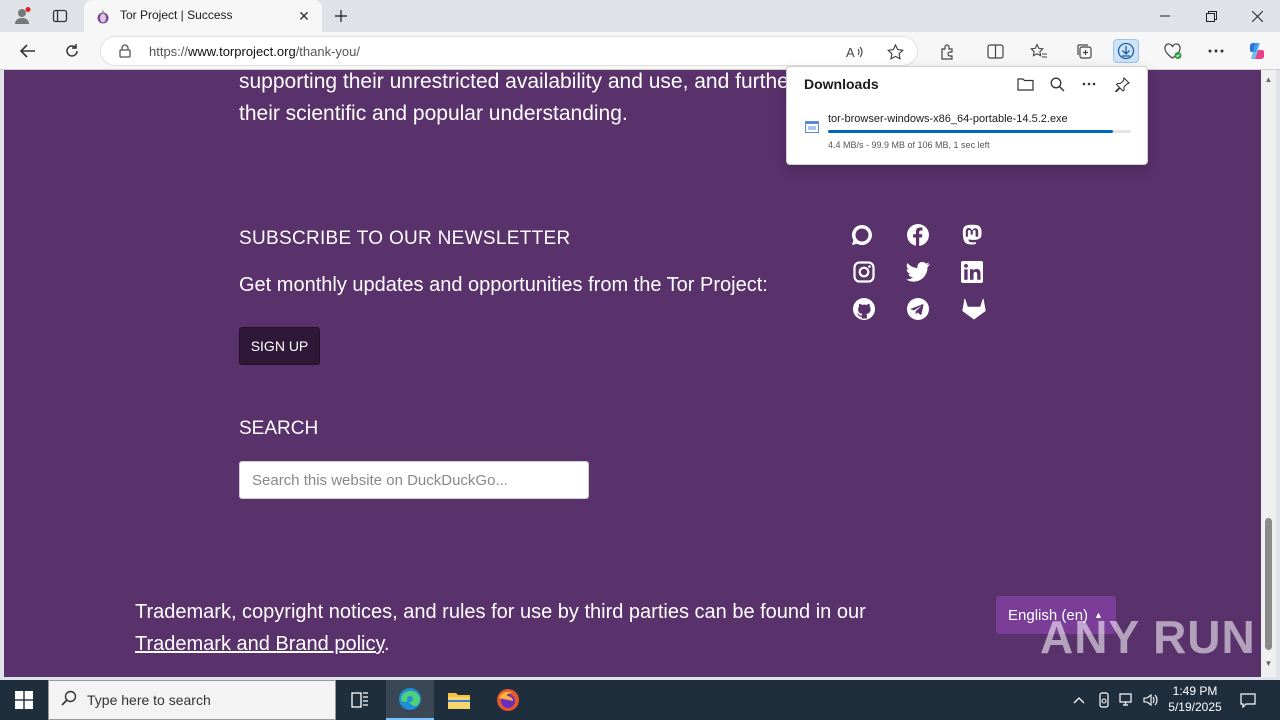 This screenshot has height=720, width=1280. I want to click on close-tab-icon: ✕, so click(304, 16).